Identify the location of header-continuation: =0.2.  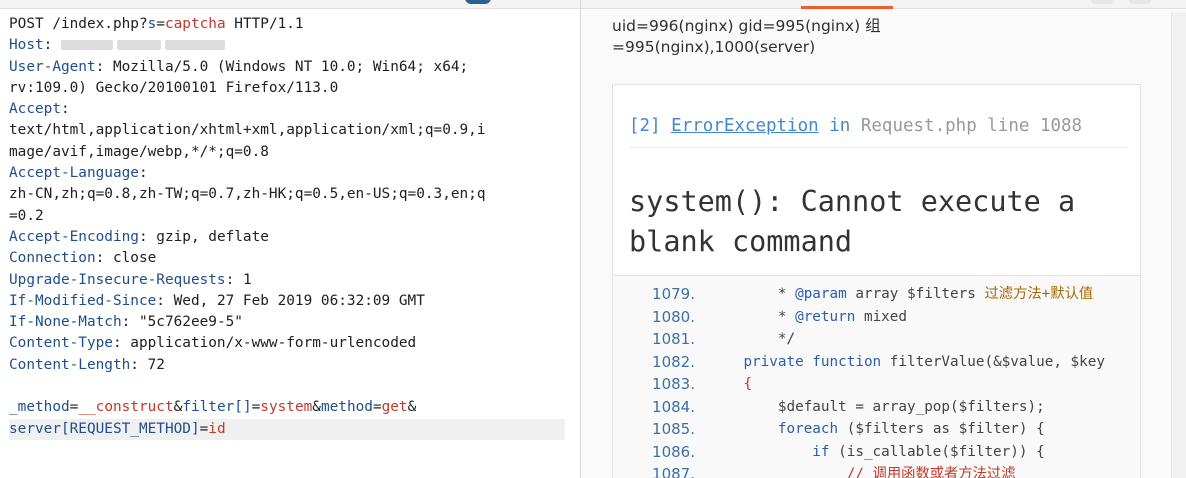
(26, 215).